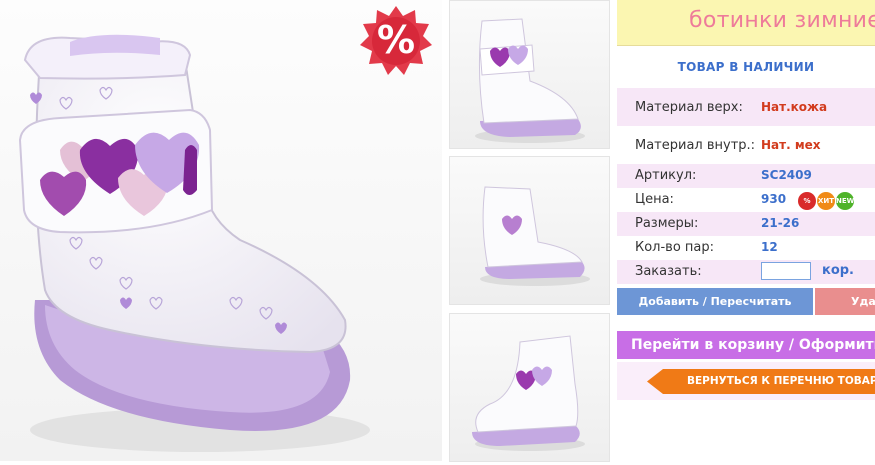  Describe the element at coordinates (845, 301) in the screenshot. I see `delete-button: Уда` at that location.